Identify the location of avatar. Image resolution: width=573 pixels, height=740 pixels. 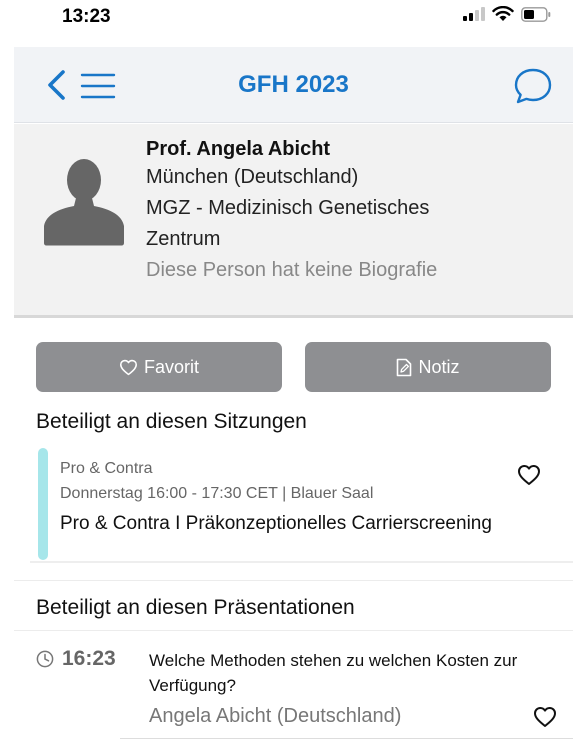
(84, 202).